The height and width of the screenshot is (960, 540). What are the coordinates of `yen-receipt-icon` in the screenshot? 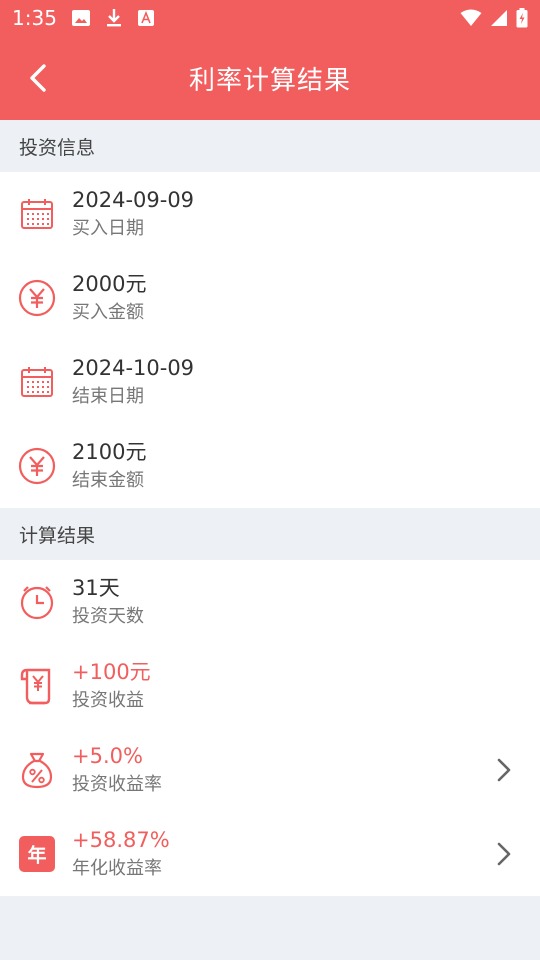 It's located at (37, 686).